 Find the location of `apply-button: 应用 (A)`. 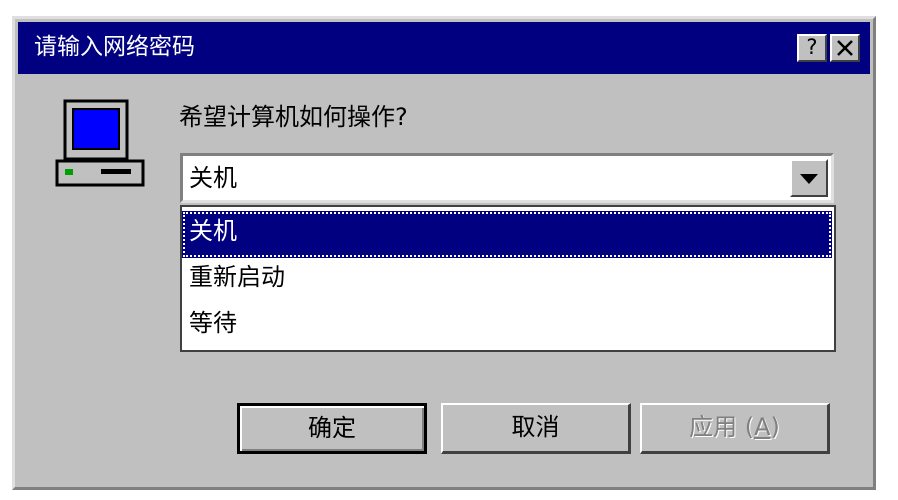

apply-button: 应用 (A) is located at coordinates (735, 428).